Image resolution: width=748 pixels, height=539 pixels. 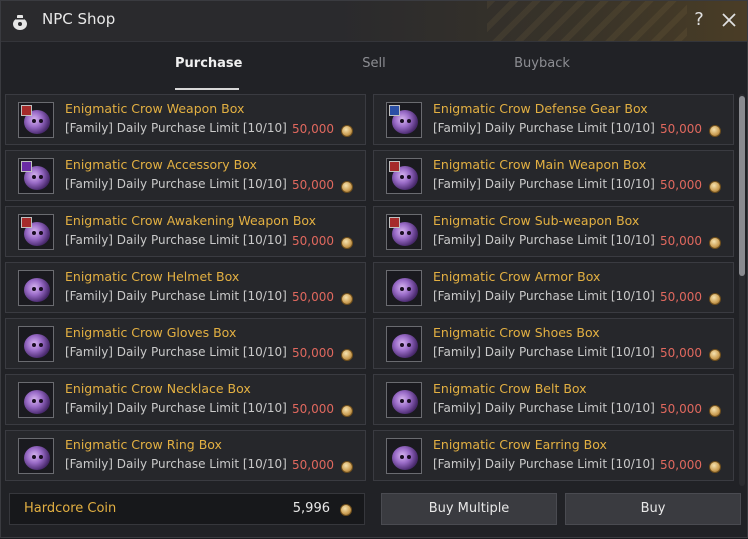 I want to click on item-name: Enigmatic Crow Armor Box, so click(x=517, y=276).